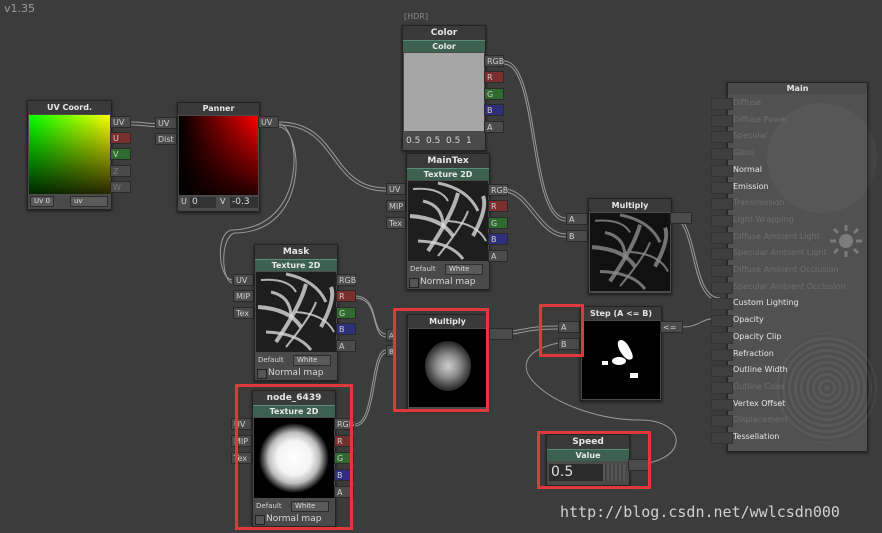 This screenshot has height=533, width=882. What do you see at coordinates (681, 218) in the screenshot?
I see `multiply-top-output` at bounding box center [681, 218].